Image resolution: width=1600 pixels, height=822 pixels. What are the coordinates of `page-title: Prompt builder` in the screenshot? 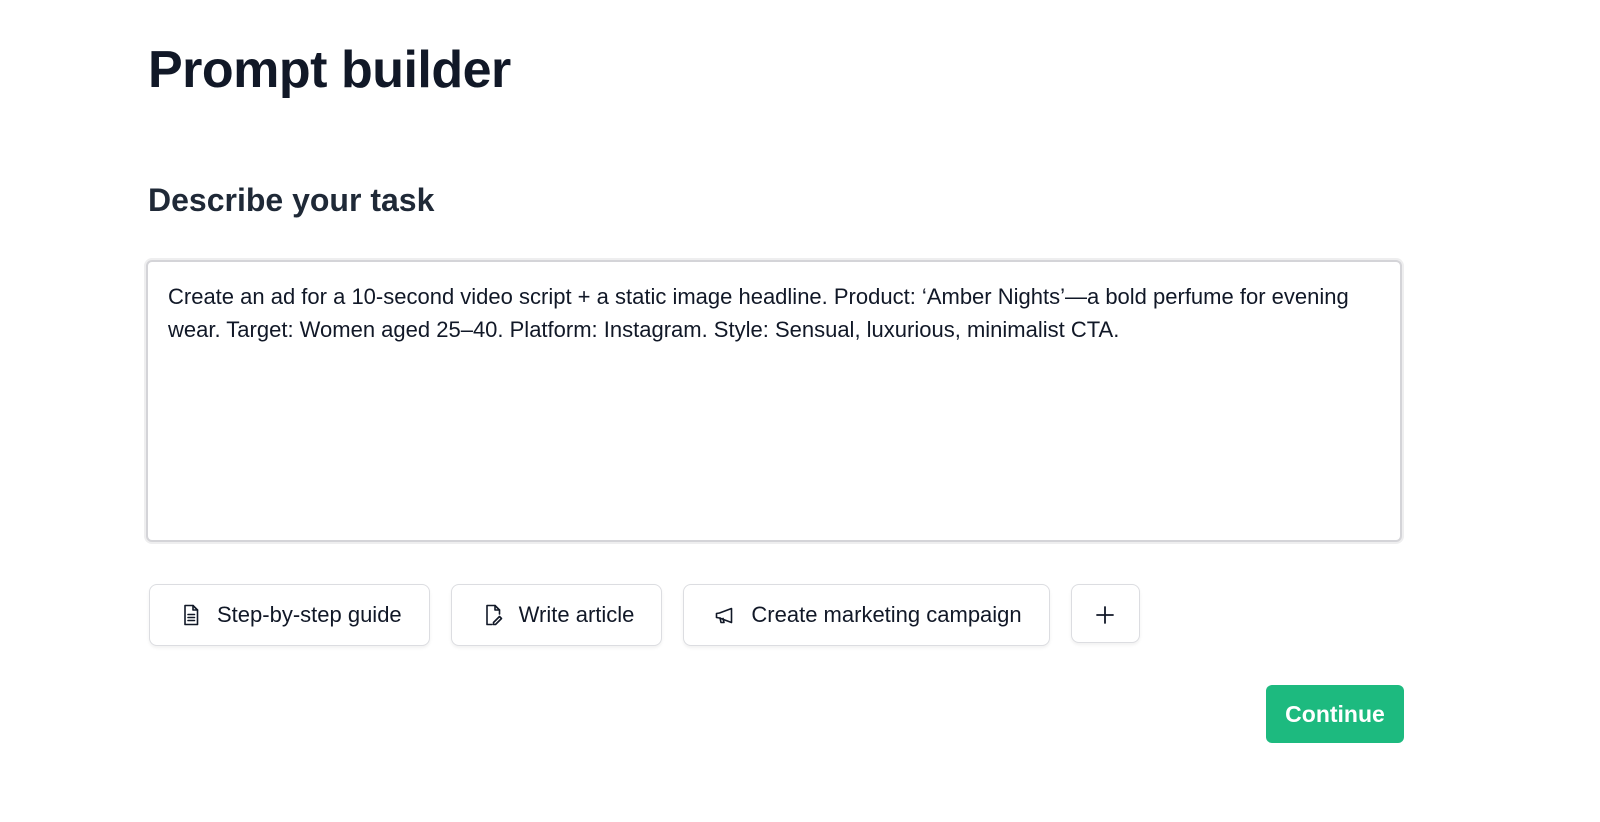 It's located at (329, 70).